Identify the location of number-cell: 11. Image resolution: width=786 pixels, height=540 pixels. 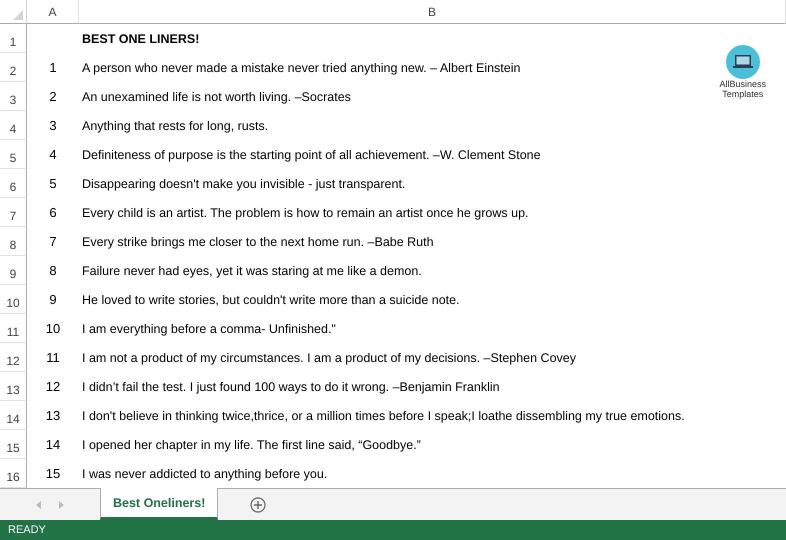
(53, 357).